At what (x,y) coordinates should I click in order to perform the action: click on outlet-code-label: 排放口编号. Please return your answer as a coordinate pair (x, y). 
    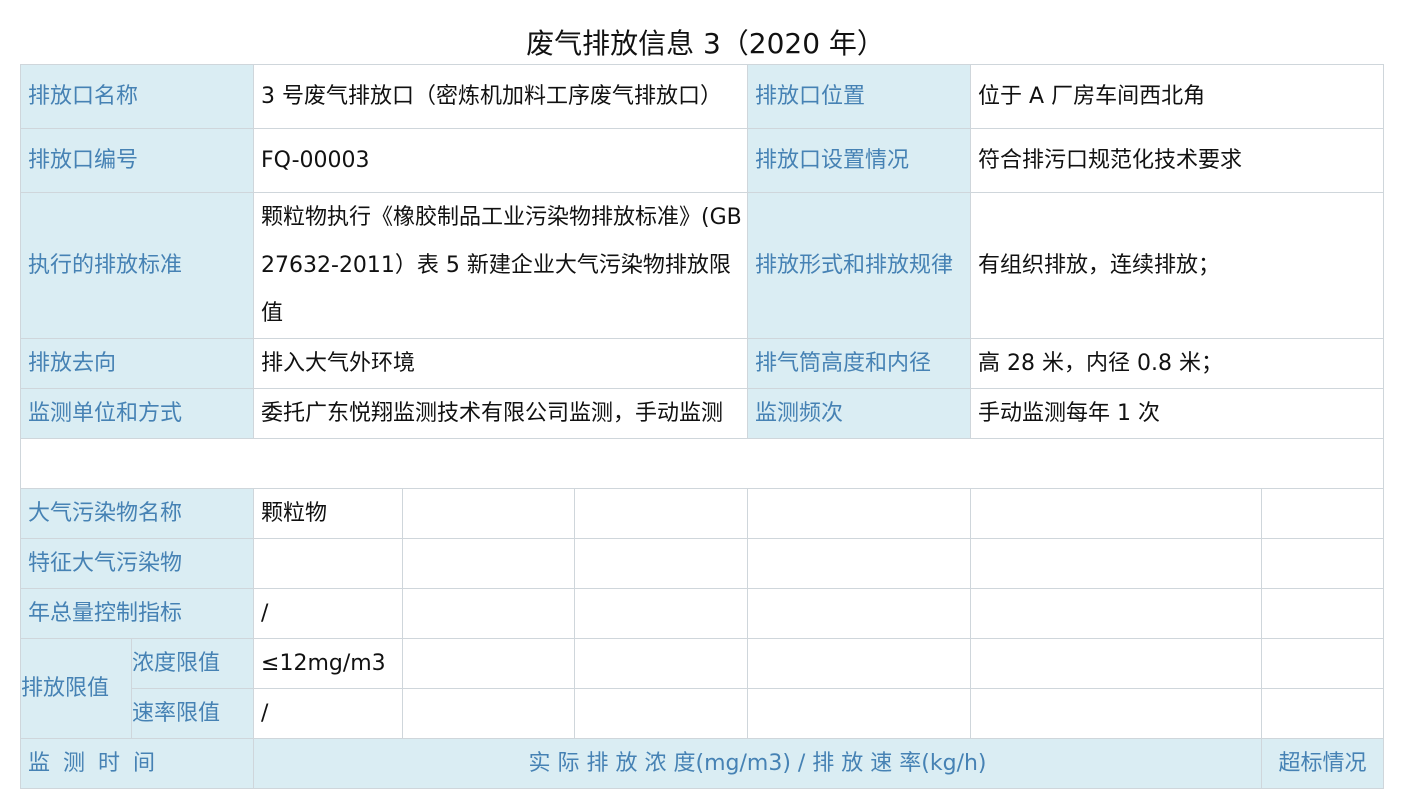
    Looking at the image, I should click on (137, 160).